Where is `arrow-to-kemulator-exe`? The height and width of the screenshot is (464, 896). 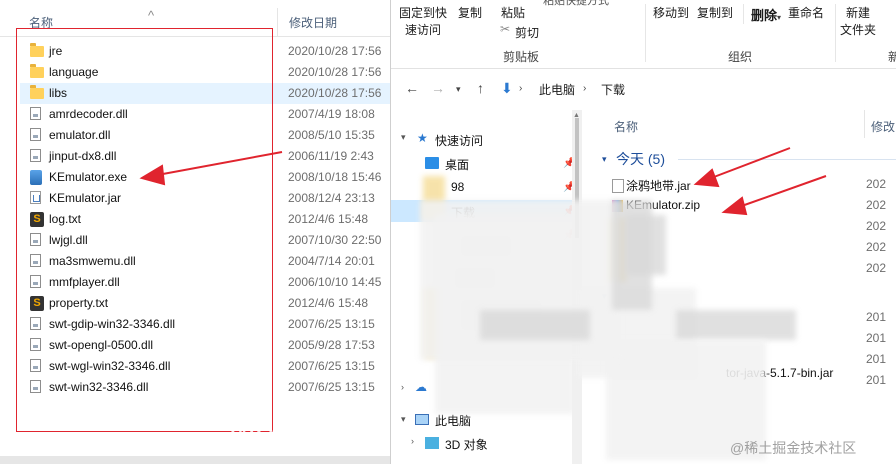
arrow-to-kemulator-exe is located at coordinates (217, 164).